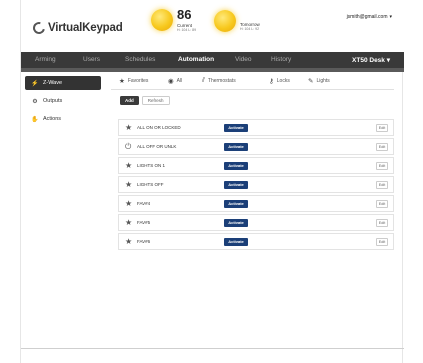 Image resolution: width=423 pixels, height=363 pixels. What do you see at coordinates (237, 21) in the screenshot?
I see `weather-tomorrow: Tomorrow H: 104 L: 92` at bounding box center [237, 21].